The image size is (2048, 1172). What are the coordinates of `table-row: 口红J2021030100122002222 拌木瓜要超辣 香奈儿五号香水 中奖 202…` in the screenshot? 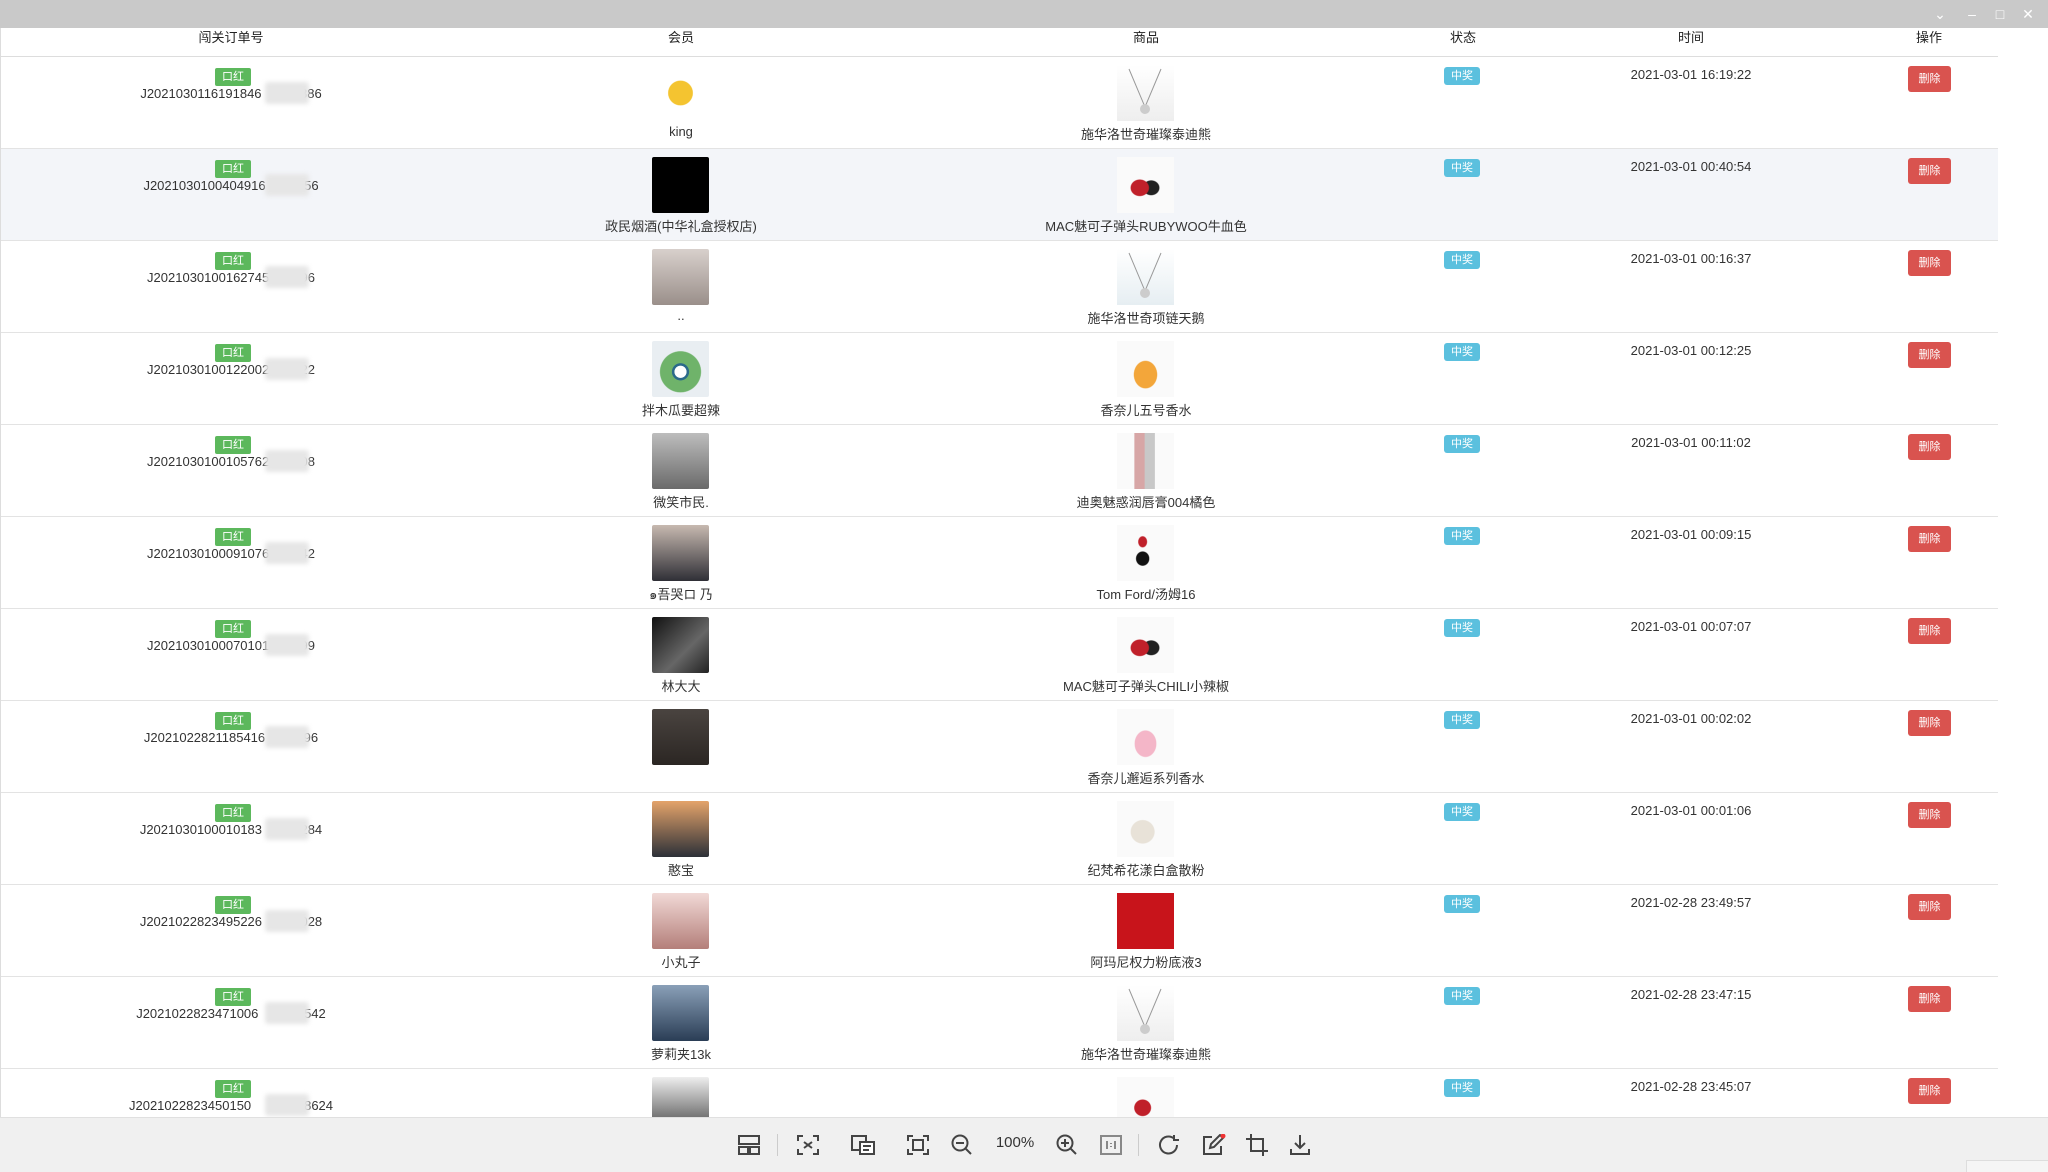 It's located at (1000, 379).